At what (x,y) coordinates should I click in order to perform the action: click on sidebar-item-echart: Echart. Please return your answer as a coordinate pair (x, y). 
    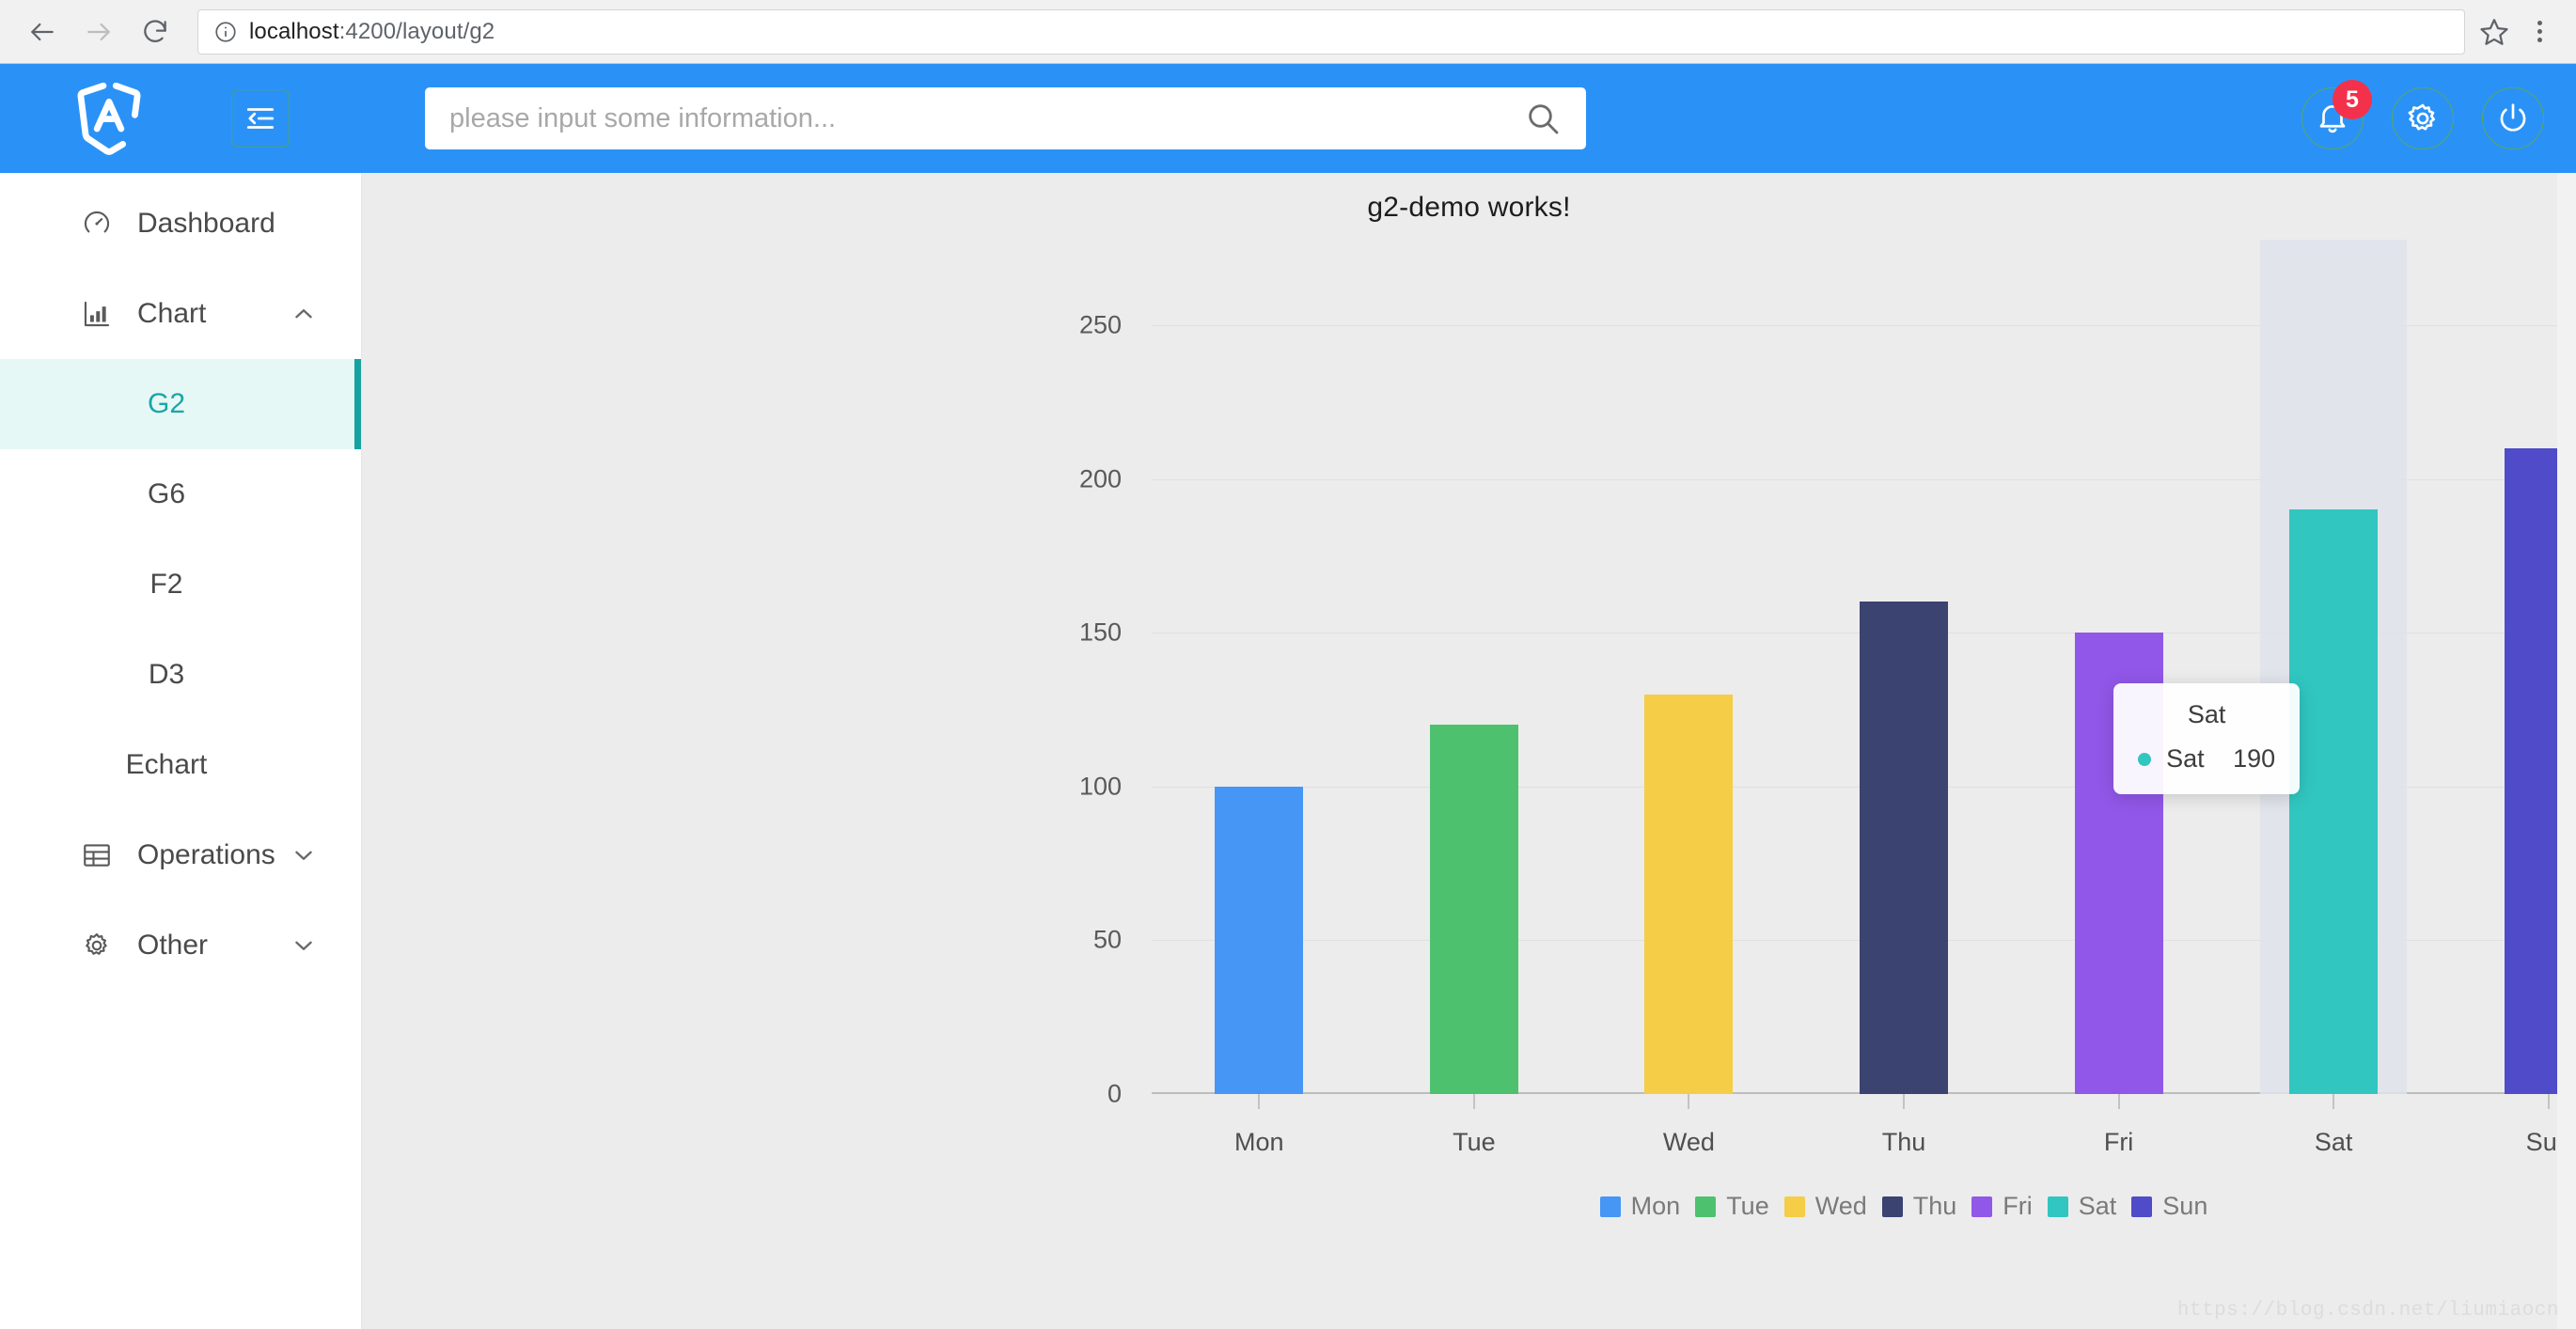
    Looking at the image, I should click on (181, 765).